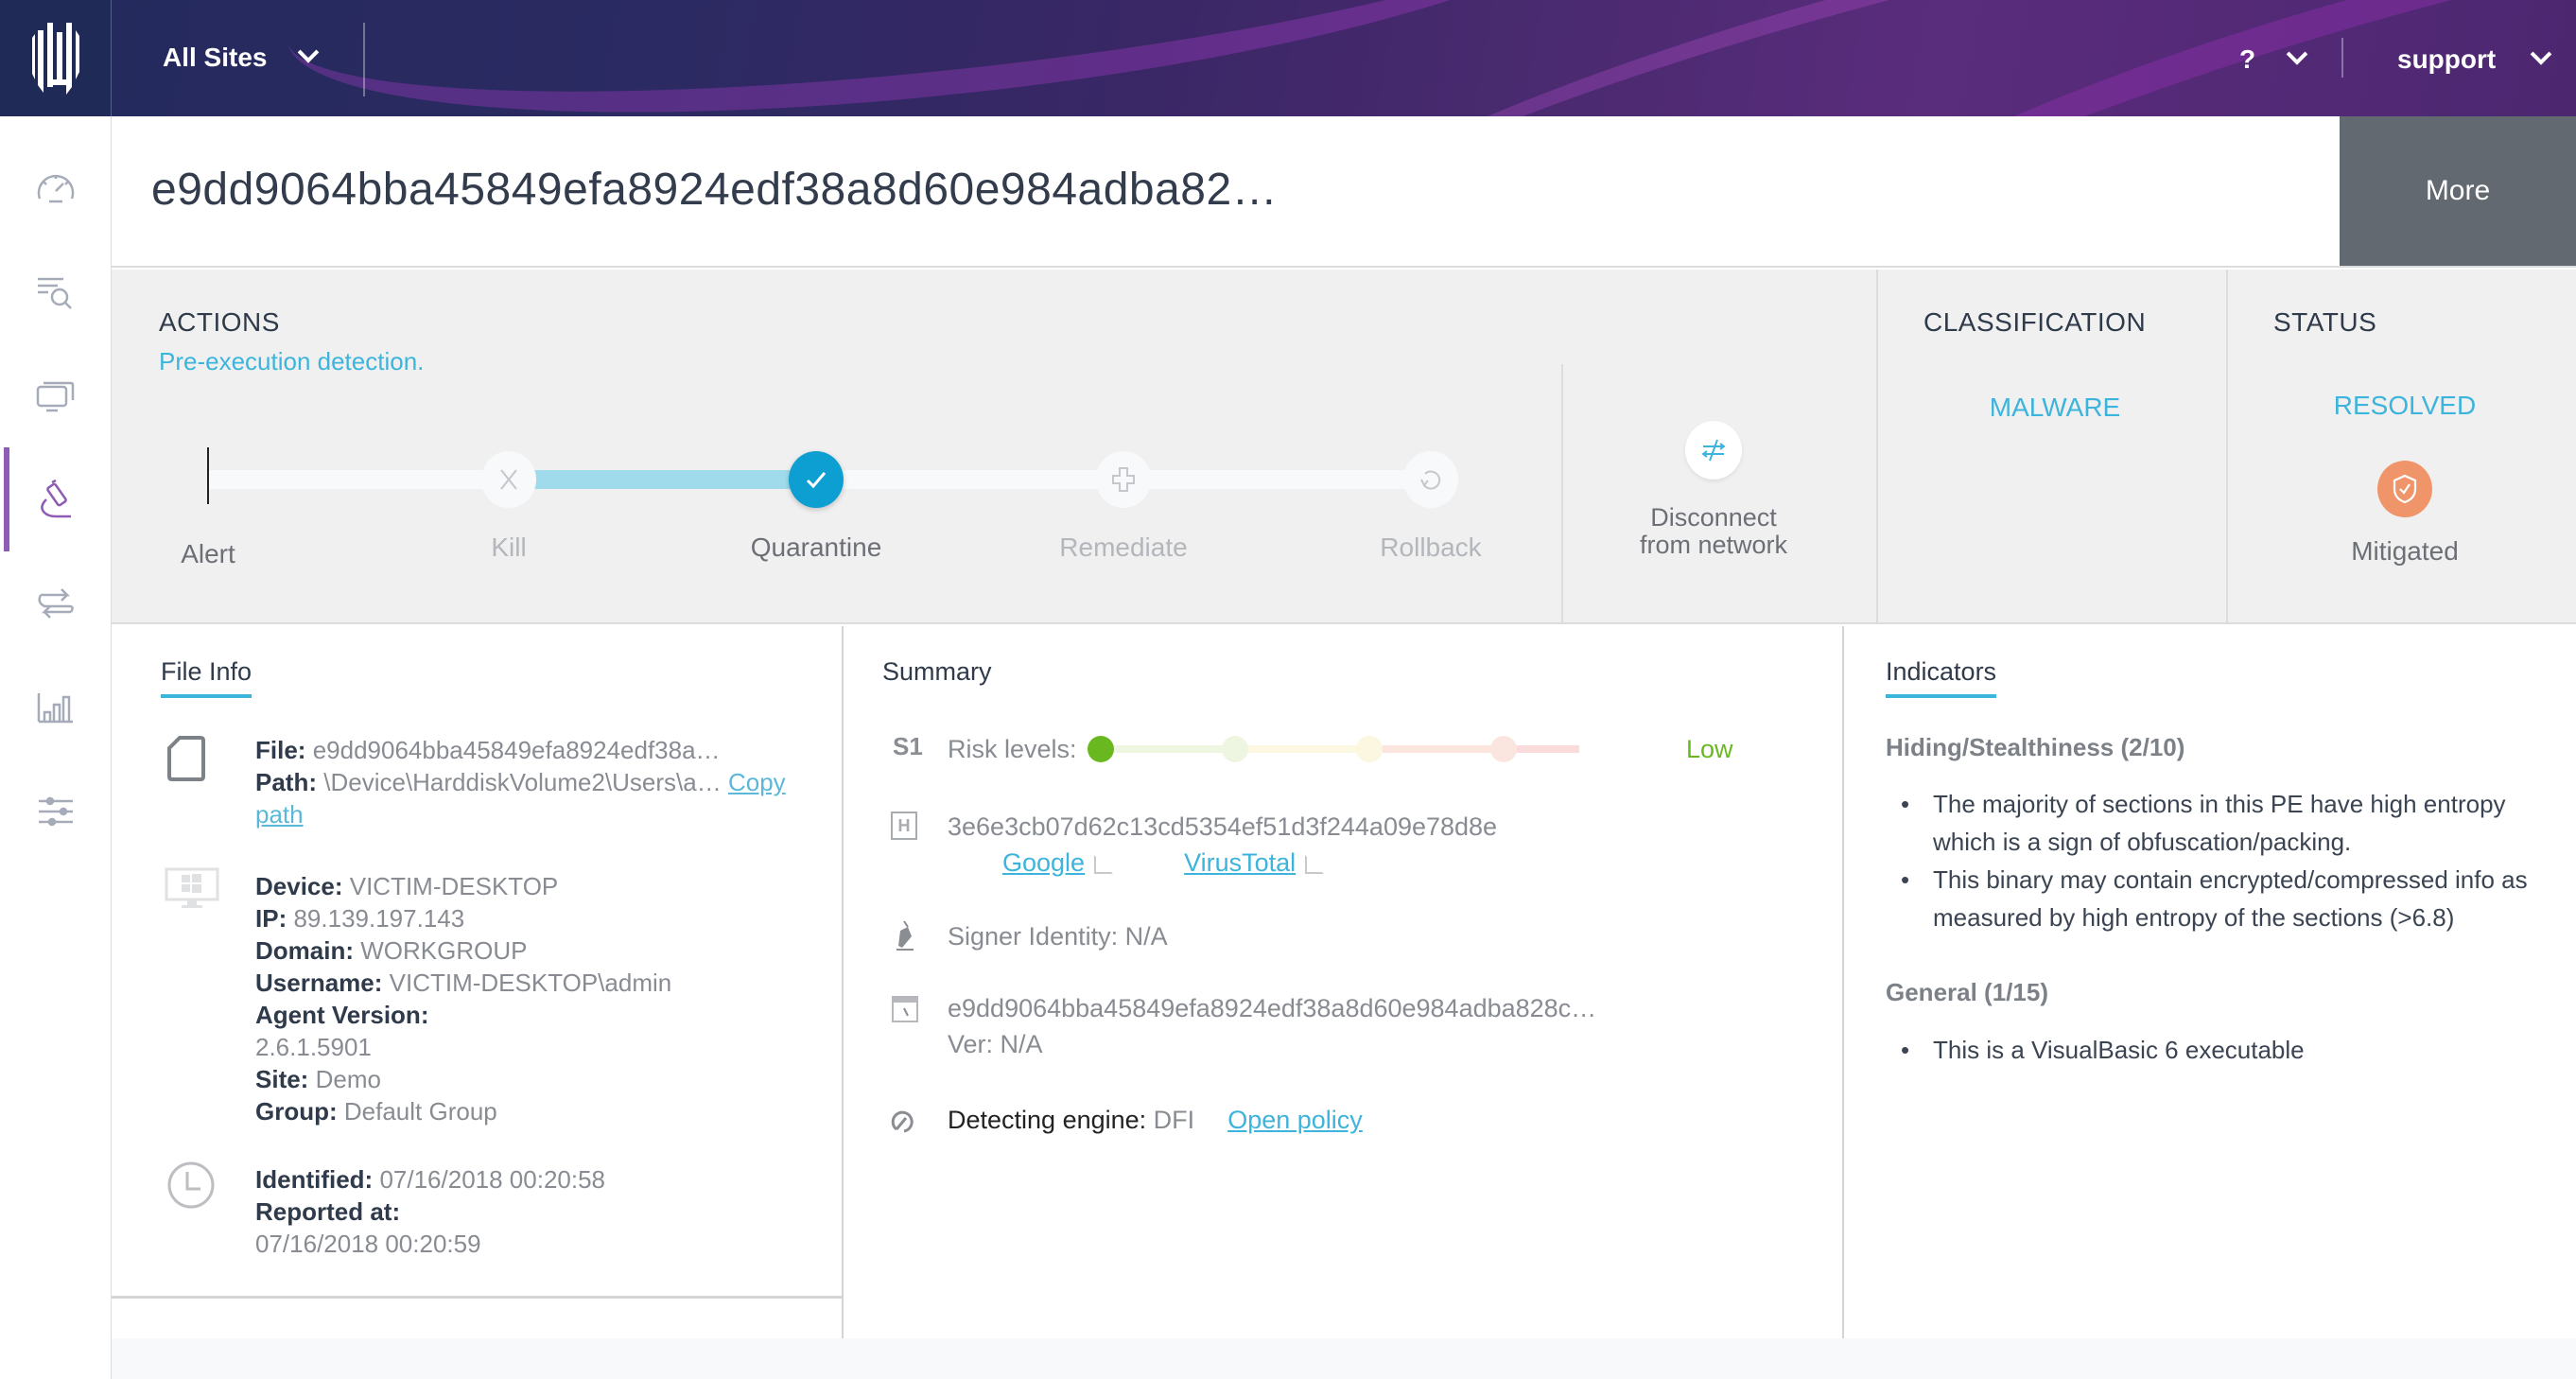 The height and width of the screenshot is (1379, 2576). I want to click on user-menu: support, so click(2474, 59).